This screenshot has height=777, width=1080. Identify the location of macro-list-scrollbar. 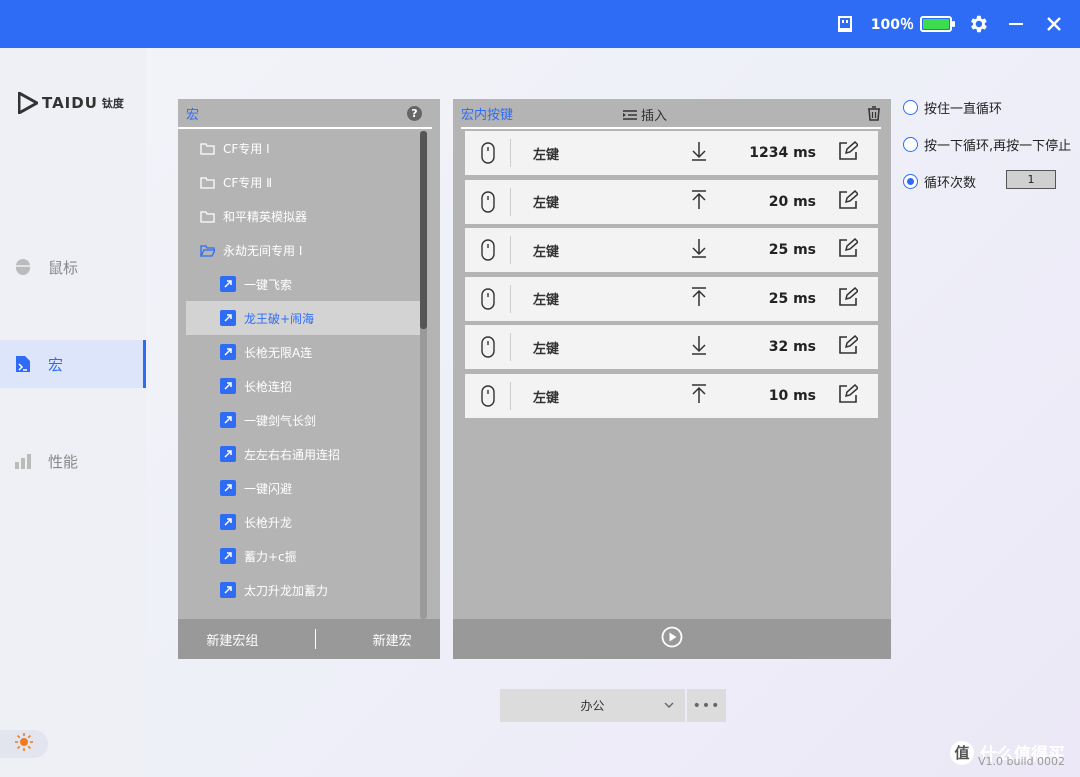
(423, 375).